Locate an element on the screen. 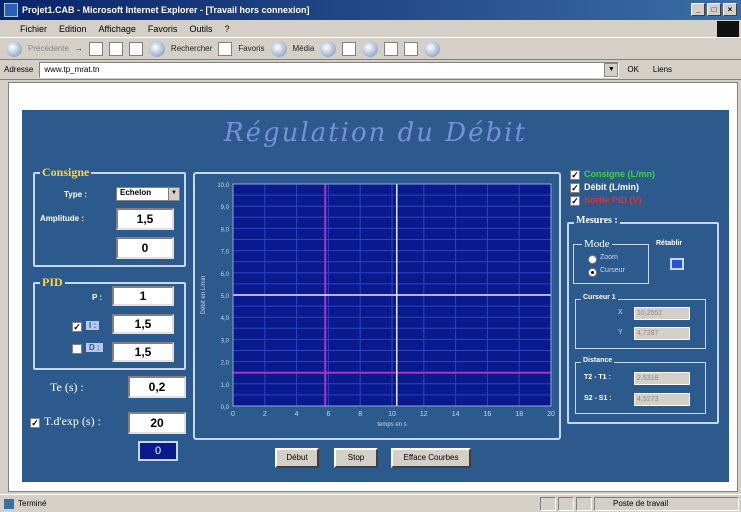  history-icon is located at coordinates (328, 48).